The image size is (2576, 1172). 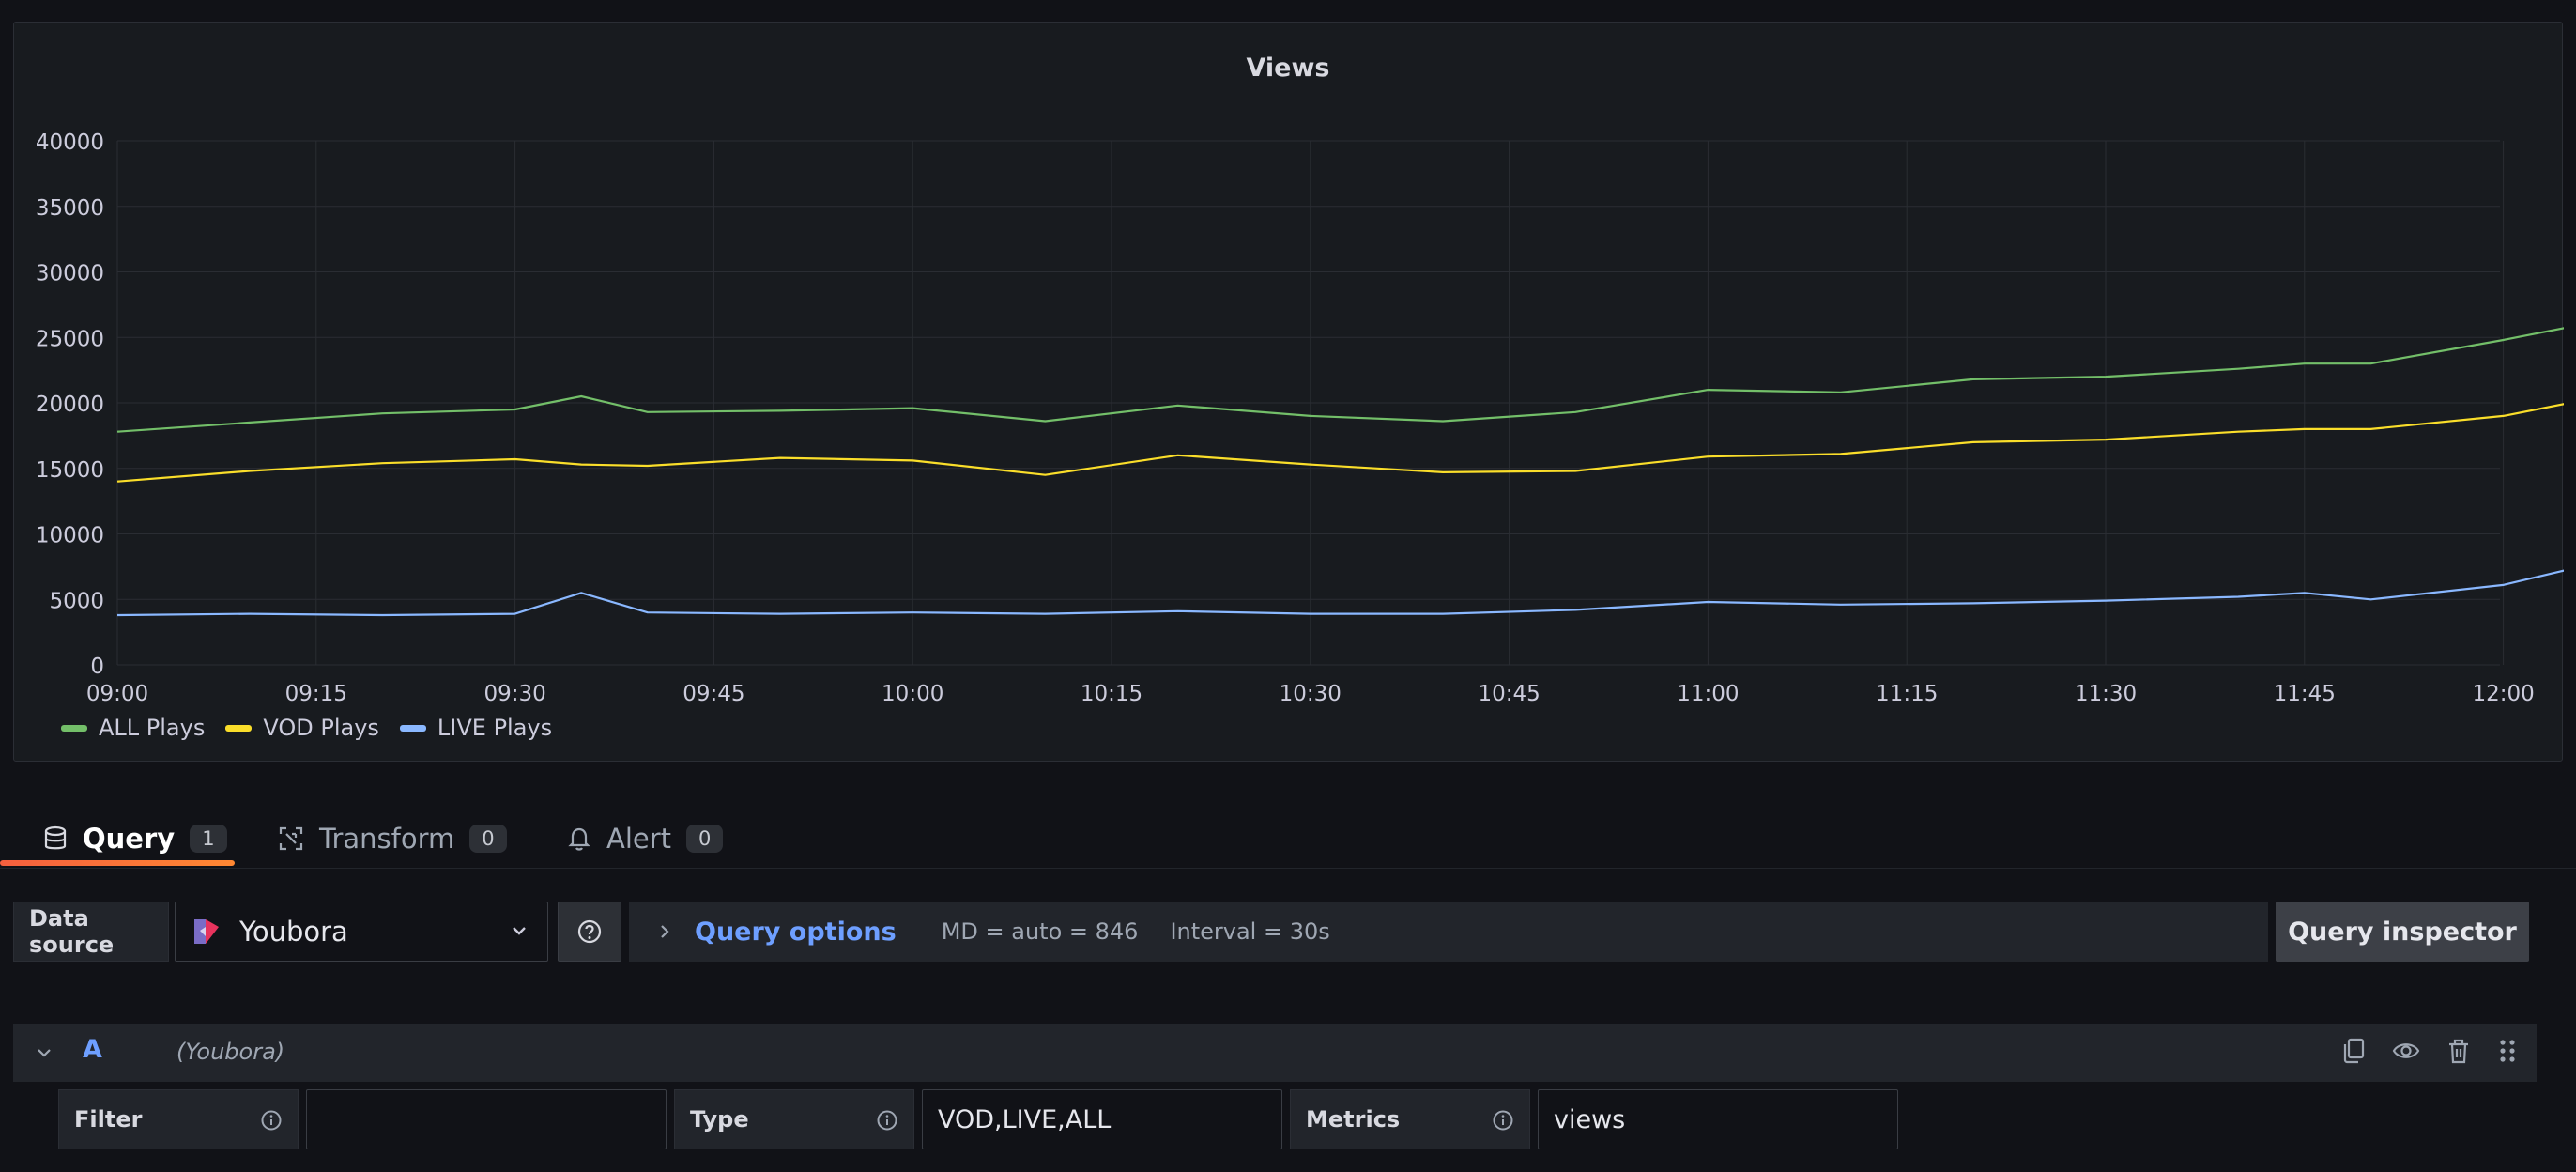 What do you see at coordinates (639, 839) in the screenshot?
I see `tab-label: Alert` at bounding box center [639, 839].